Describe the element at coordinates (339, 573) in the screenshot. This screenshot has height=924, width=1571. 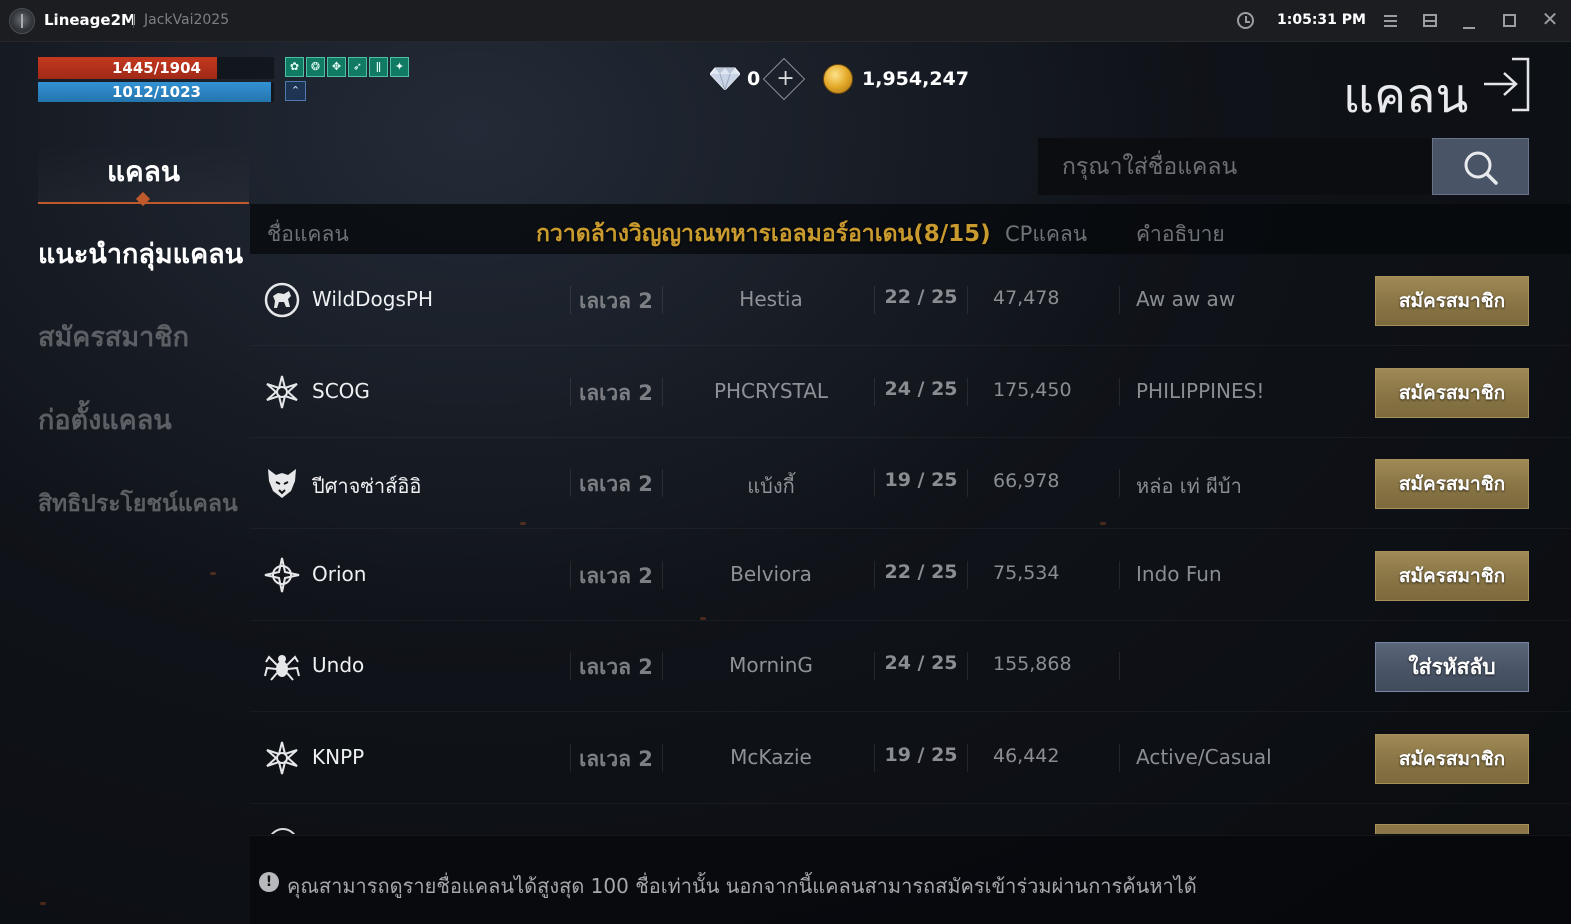
I see `clan-name: Orion` at that location.